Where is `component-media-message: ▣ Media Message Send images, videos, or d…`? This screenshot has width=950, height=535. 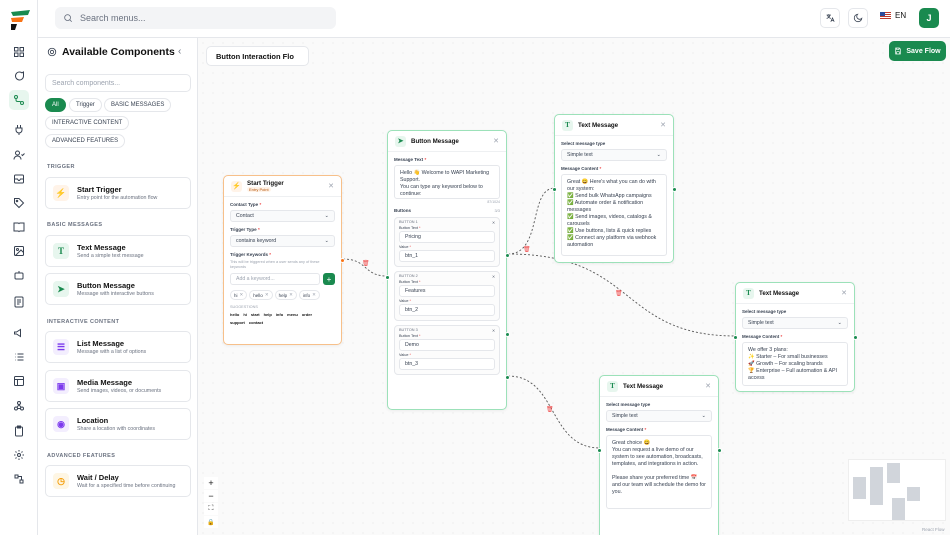
component-media-message: ▣ Media Message Send images, videos, or d… is located at coordinates (118, 386).